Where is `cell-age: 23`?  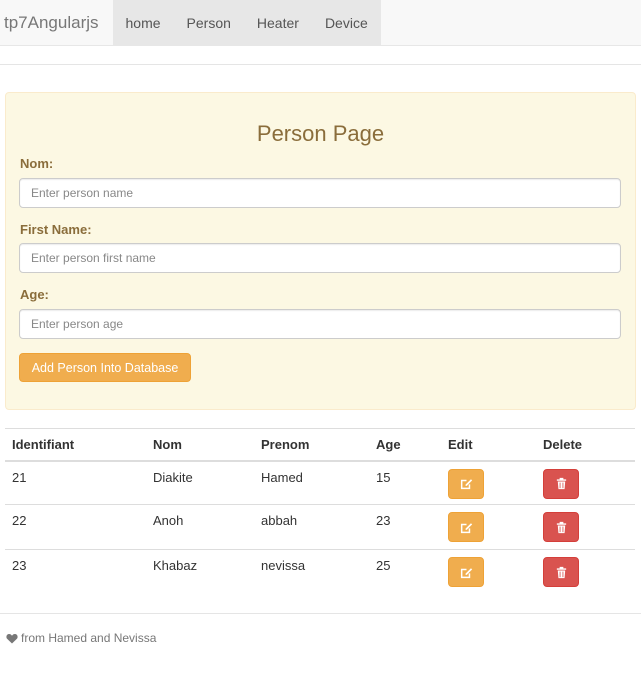
cell-age: 23 is located at coordinates (405, 527).